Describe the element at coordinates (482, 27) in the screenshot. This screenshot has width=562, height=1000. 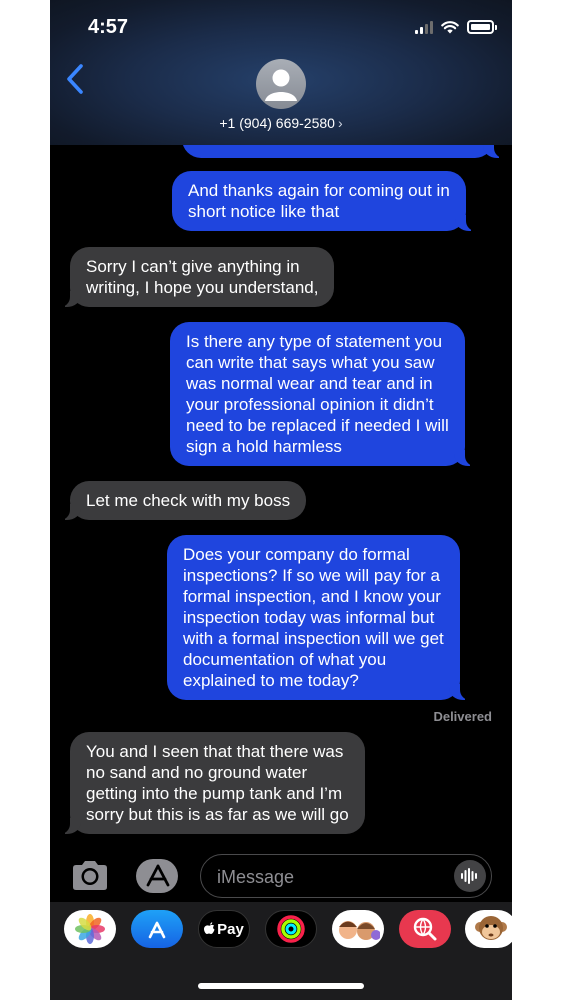
I see `battery-icon` at that location.